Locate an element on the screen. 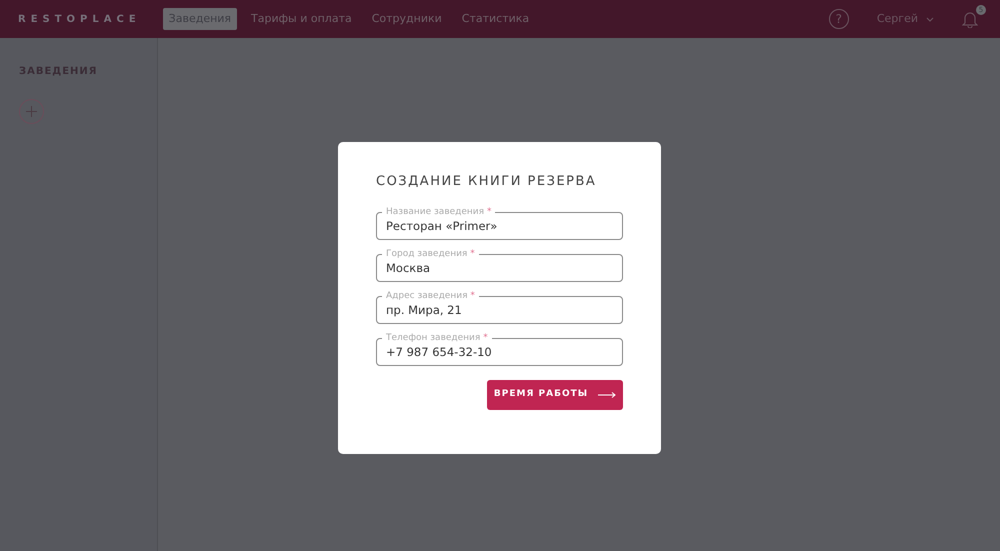 The image size is (1000, 551). add-button is located at coordinates (31, 111).